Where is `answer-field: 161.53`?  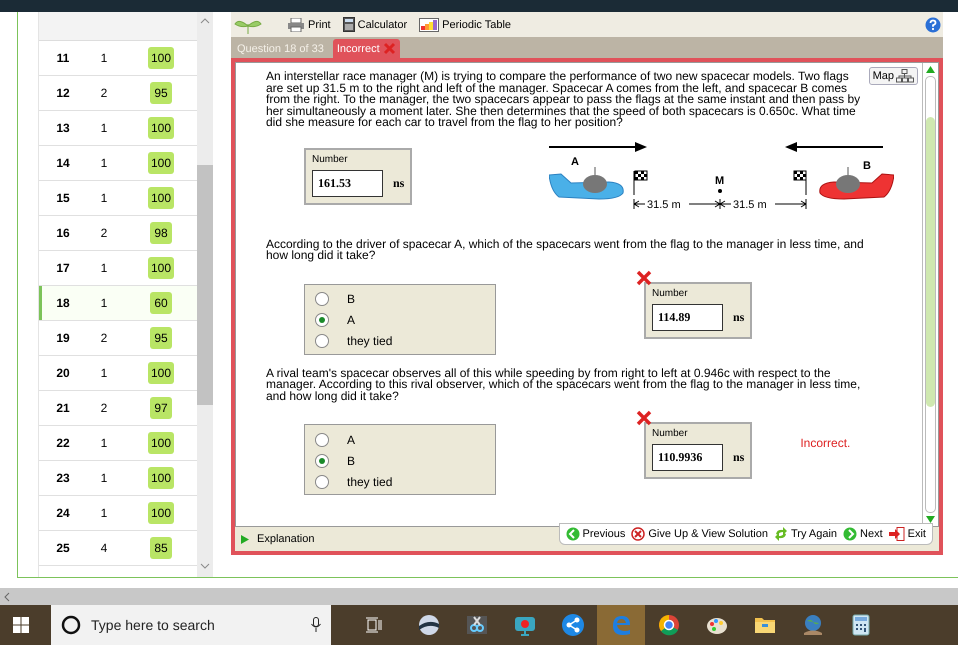
answer-field: 161.53 is located at coordinates (347, 183).